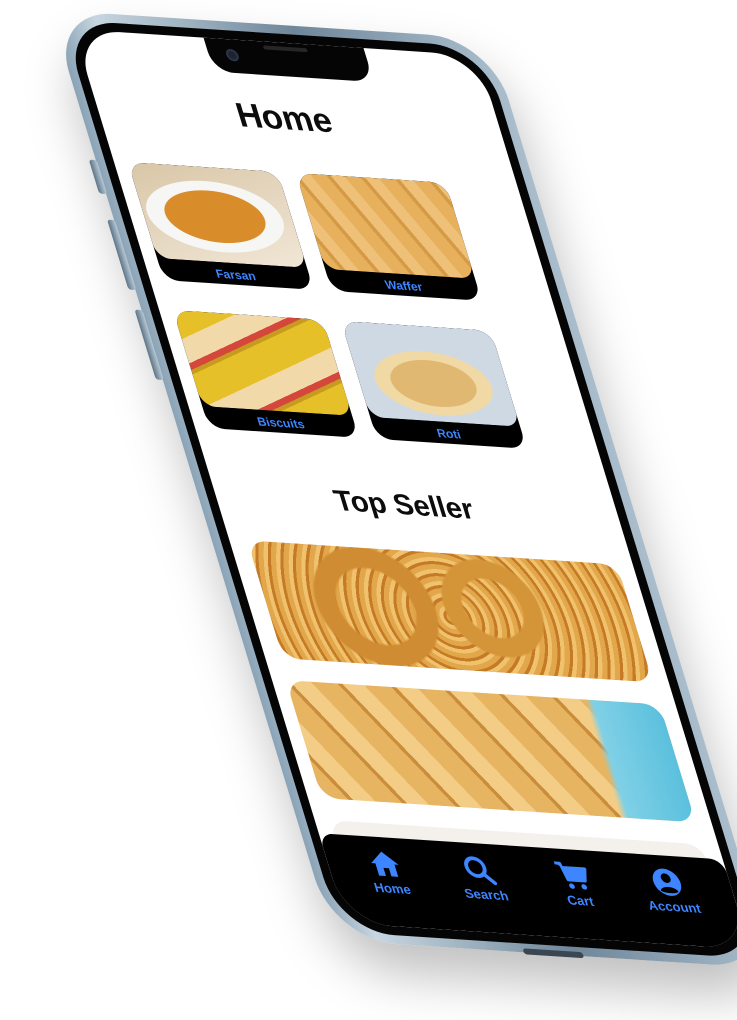  What do you see at coordinates (486, 894) in the screenshot?
I see `nav-label: Search` at bounding box center [486, 894].